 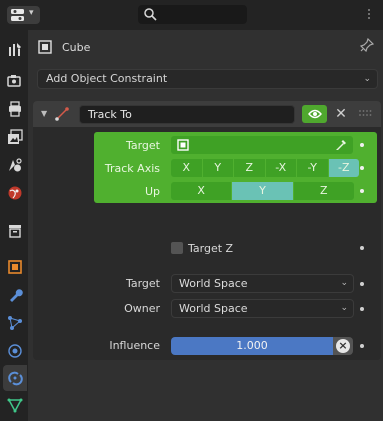 What do you see at coordinates (150, 14) in the screenshot?
I see `search-icon` at bounding box center [150, 14].